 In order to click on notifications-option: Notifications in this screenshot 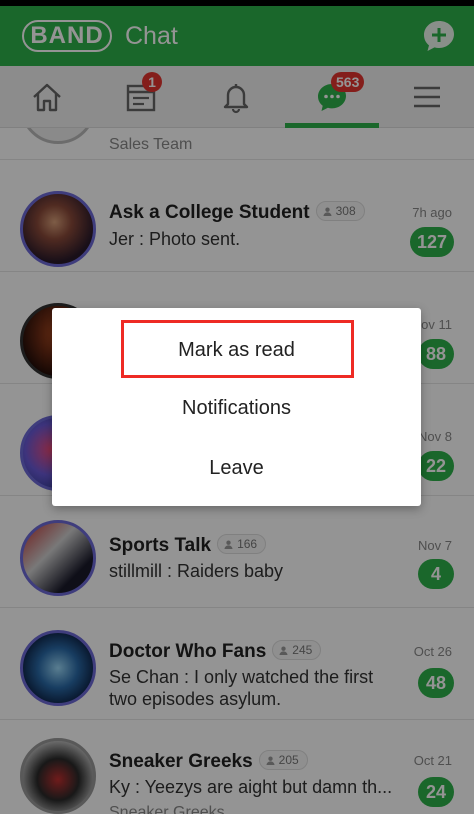, I will do `click(236, 408)`.